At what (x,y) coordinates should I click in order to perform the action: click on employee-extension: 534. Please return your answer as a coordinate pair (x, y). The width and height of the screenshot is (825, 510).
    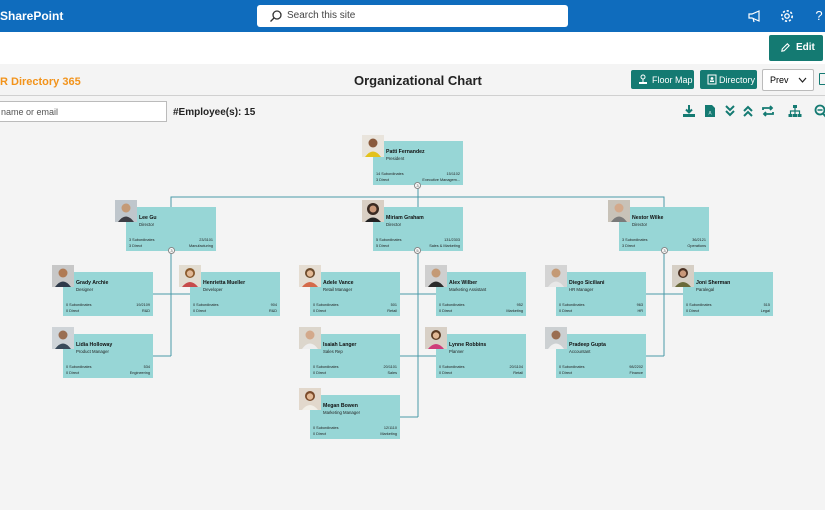
    Looking at the image, I should click on (146, 367).